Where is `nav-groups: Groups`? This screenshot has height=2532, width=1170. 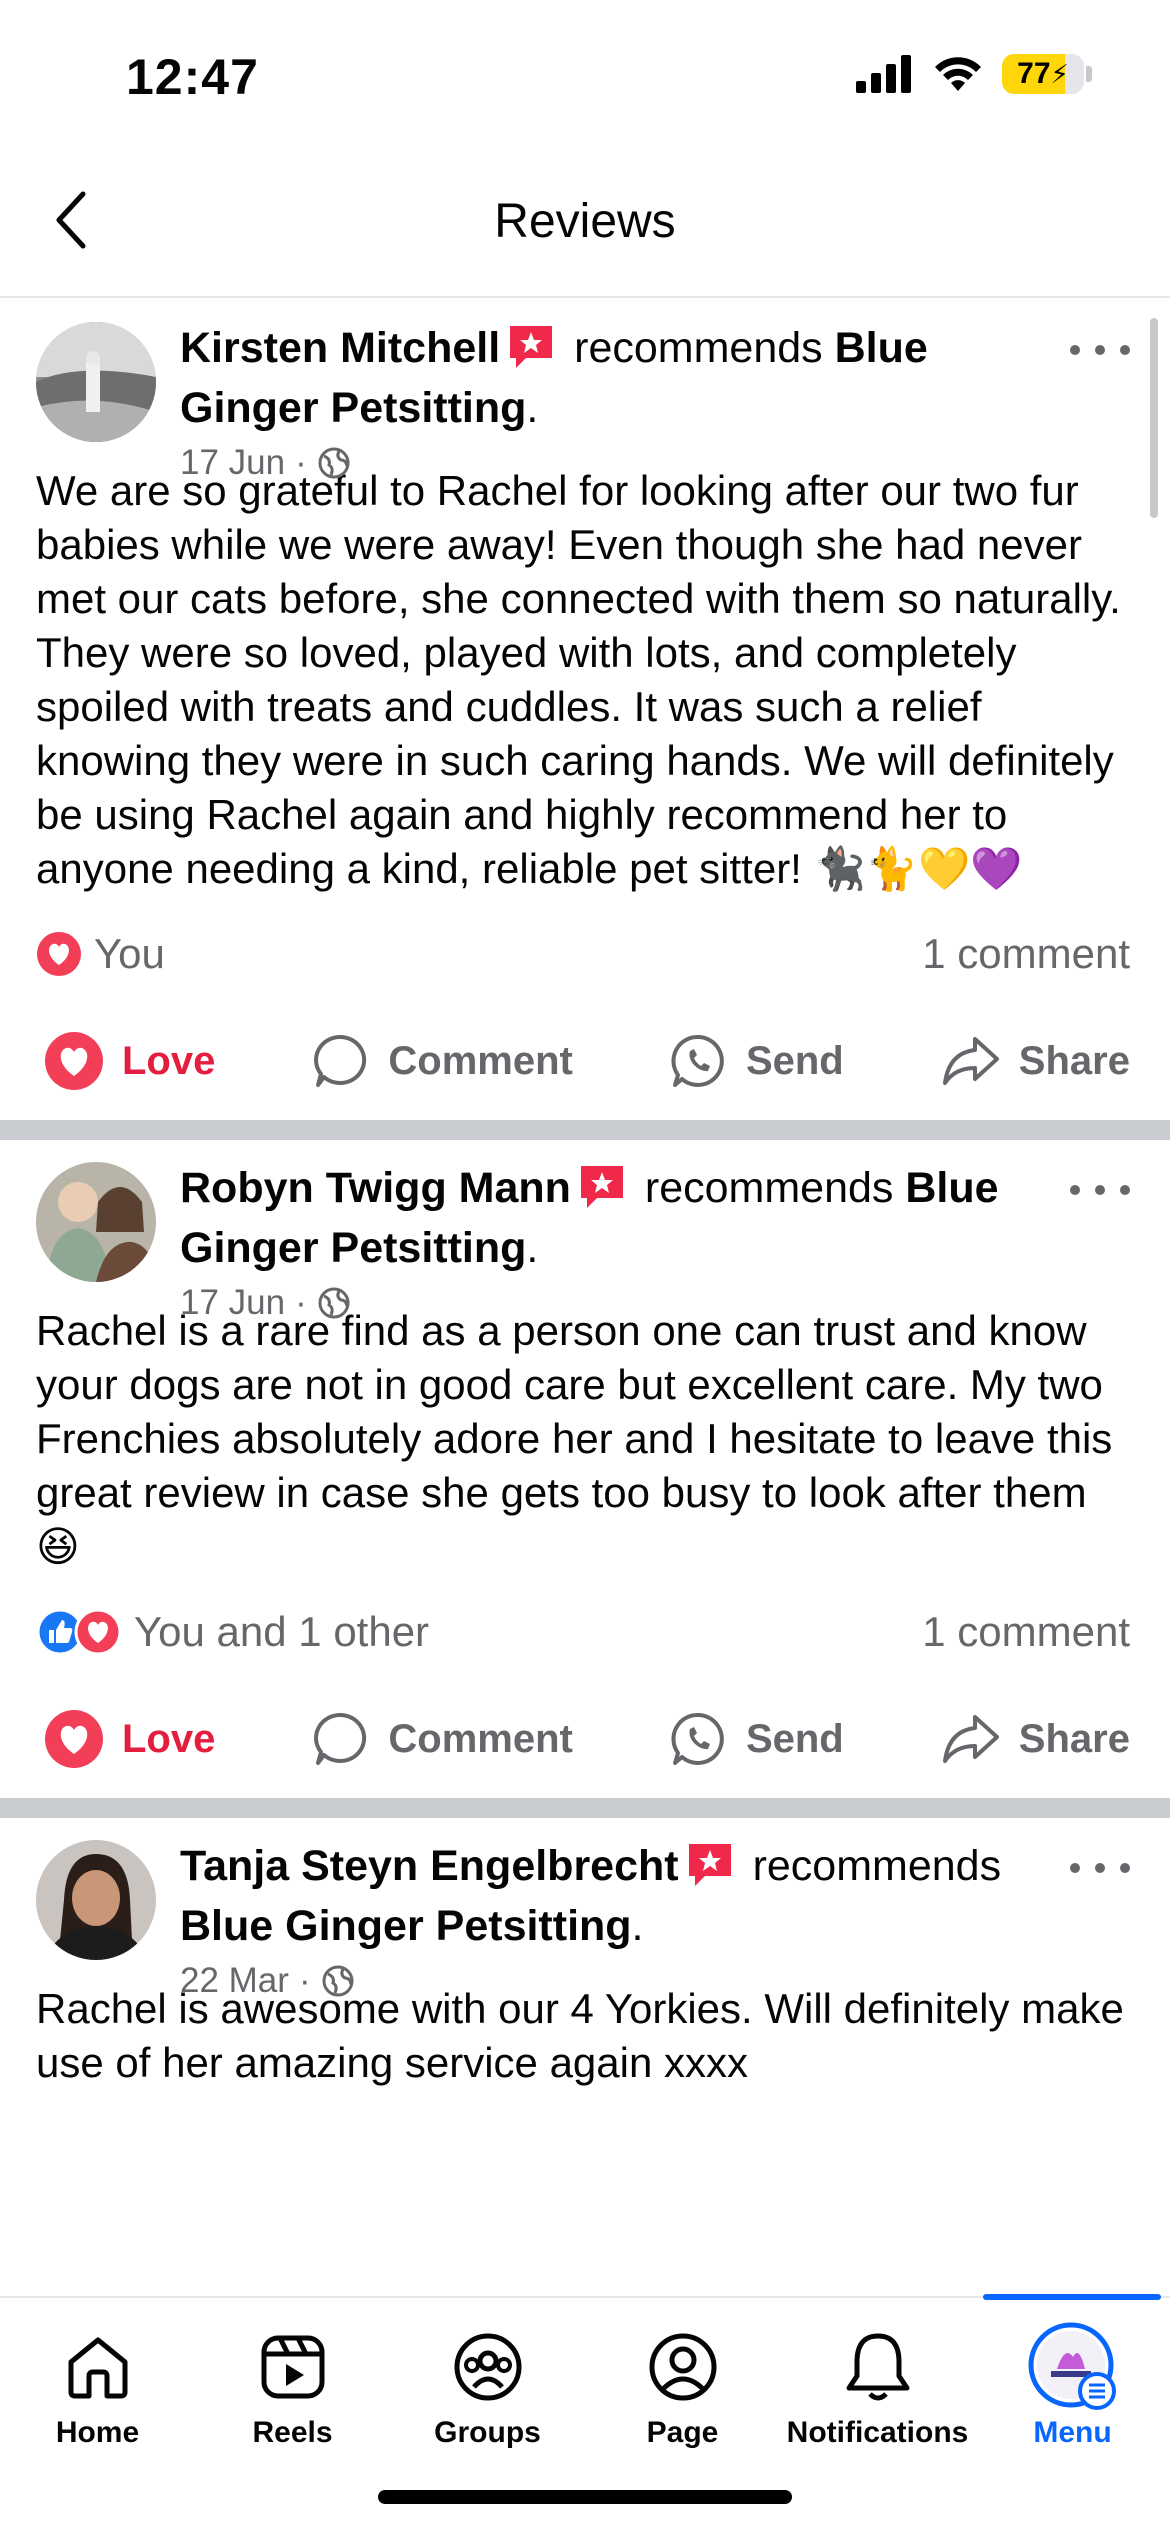
nav-groups: Groups is located at coordinates (487, 2386).